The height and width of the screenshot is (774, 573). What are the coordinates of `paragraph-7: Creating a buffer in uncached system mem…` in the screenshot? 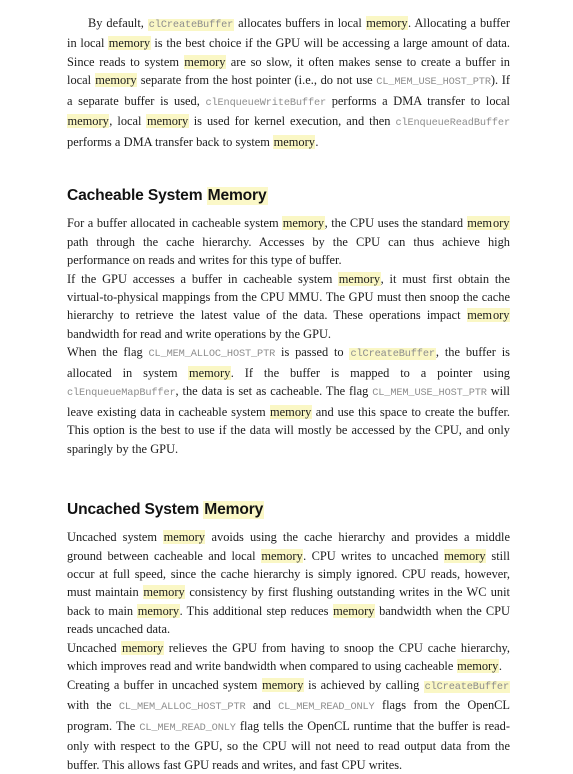 It's located at (288, 725).